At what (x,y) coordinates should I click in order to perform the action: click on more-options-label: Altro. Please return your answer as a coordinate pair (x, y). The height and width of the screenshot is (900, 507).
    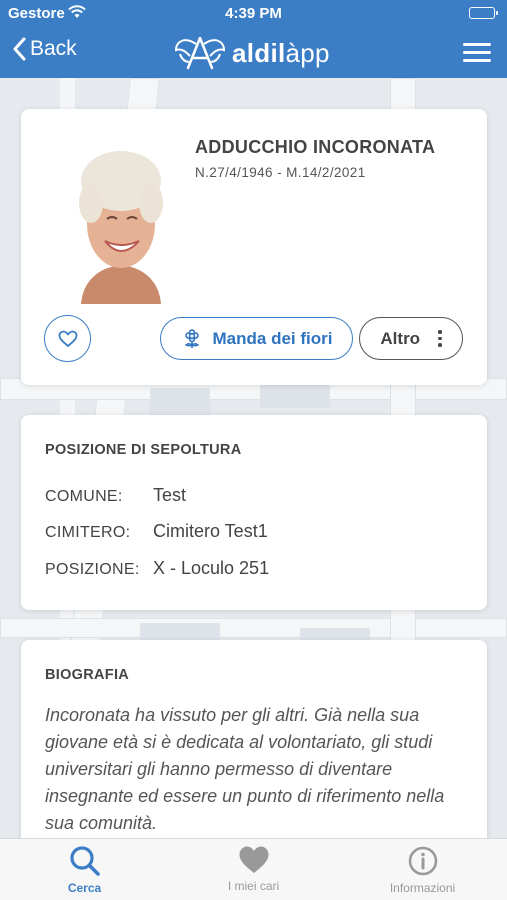
    Looking at the image, I should click on (400, 338).